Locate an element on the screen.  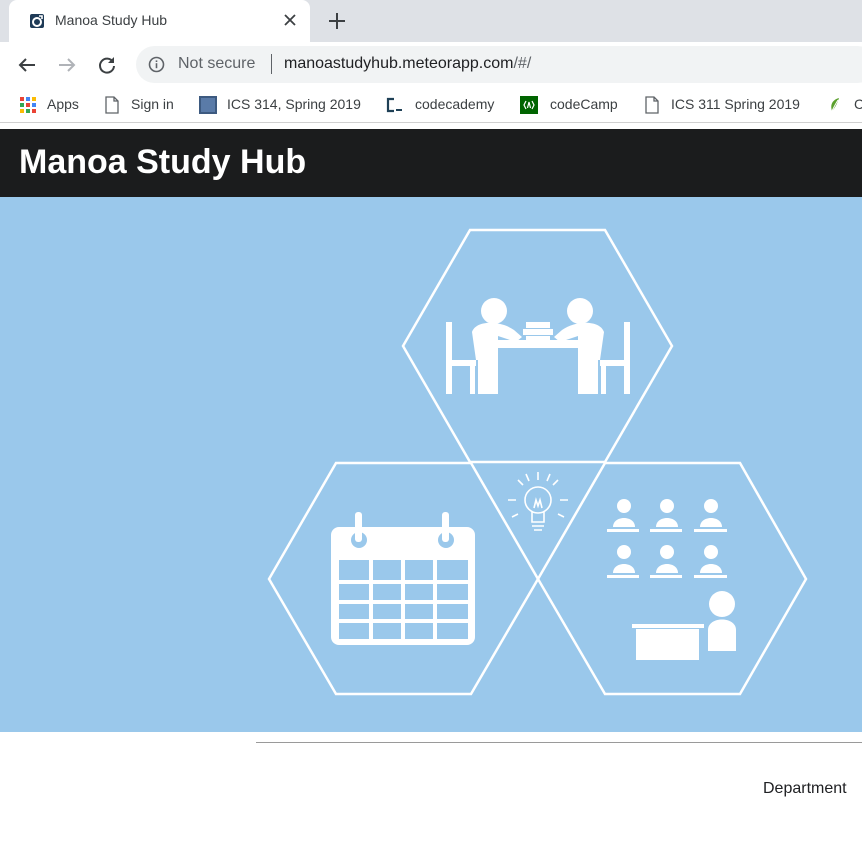
leaf-icon is located at coordinates (835, 105).